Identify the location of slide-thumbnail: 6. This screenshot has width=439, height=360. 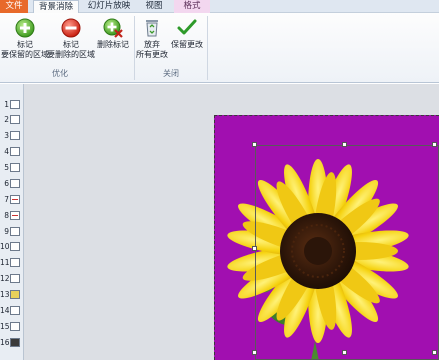
(12, 184).